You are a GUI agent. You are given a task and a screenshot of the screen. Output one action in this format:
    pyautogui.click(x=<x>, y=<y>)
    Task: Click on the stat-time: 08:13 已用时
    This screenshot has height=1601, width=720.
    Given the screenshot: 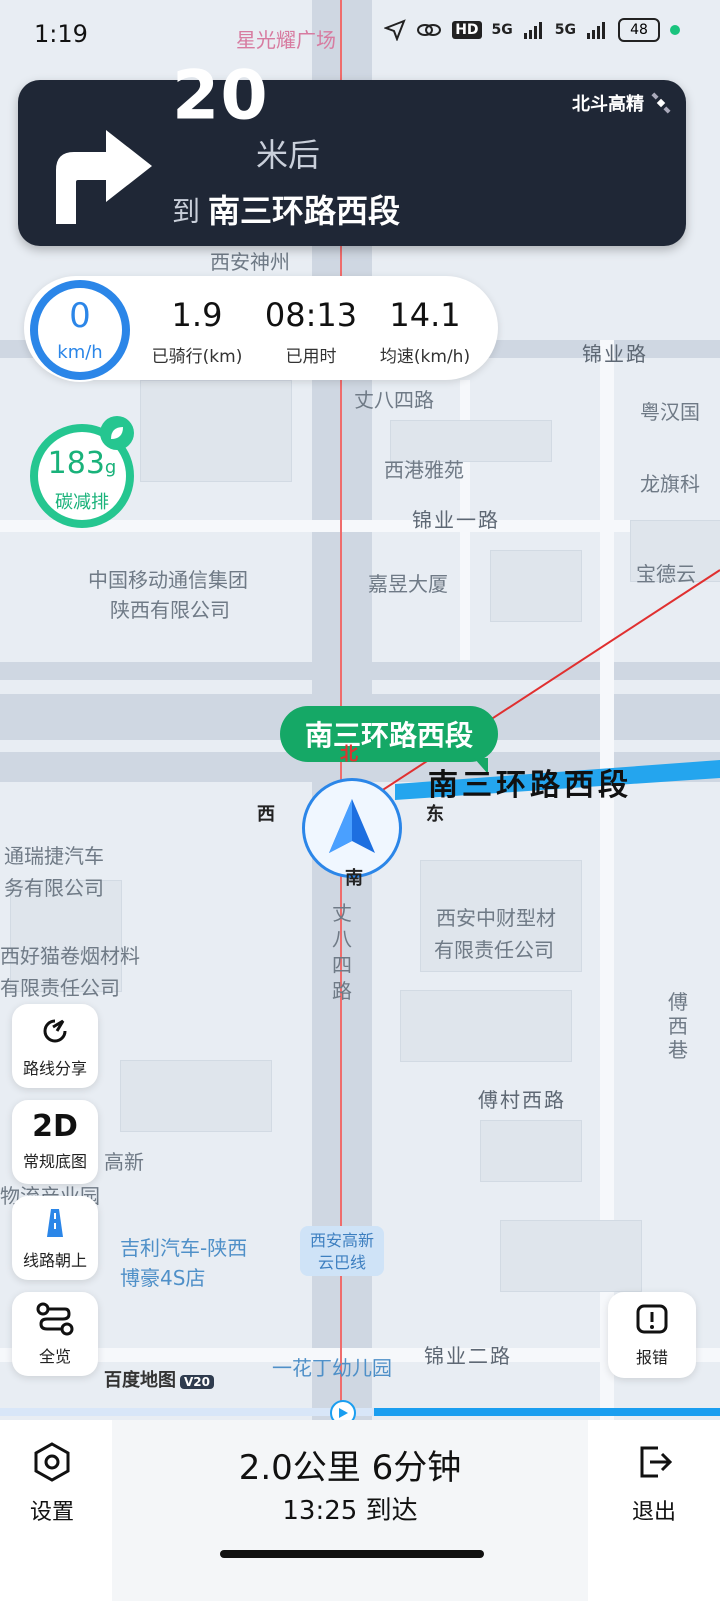 What is the action you would take?
    pyautogui.click(x=311, y=331)
    